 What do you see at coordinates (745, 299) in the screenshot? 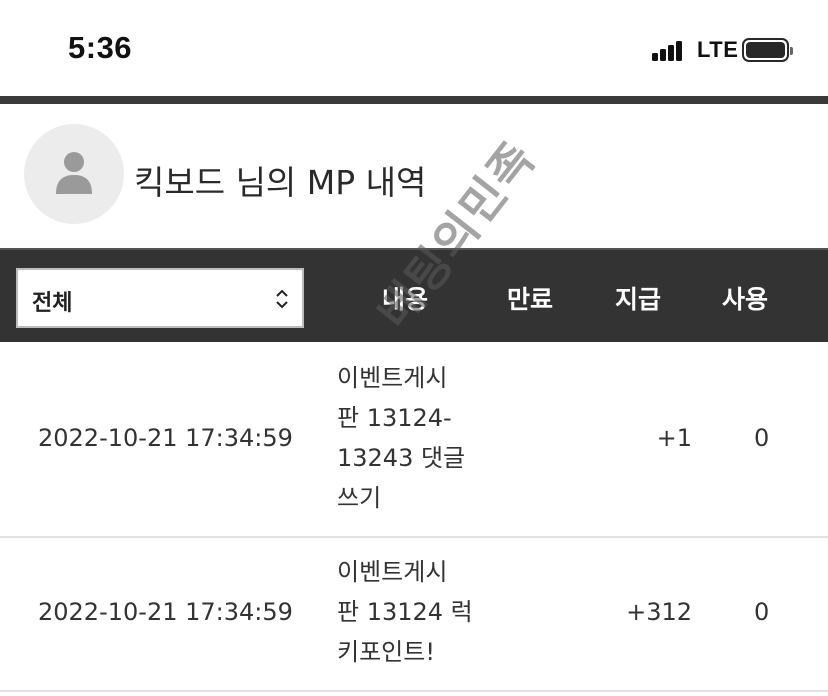
I see `column-header-used: 사용` at bounding box center [745, 299].